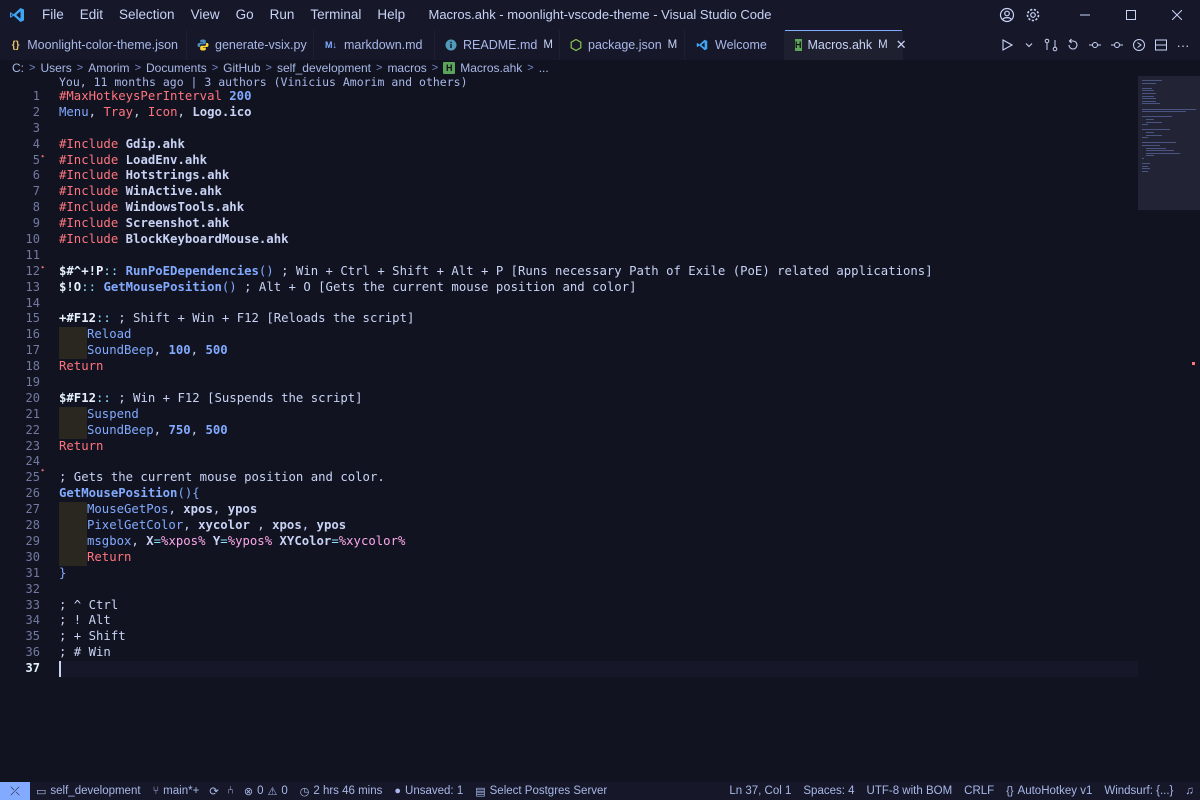 Image resolution: width=1200 pixels, height=800 pixels. I want to click on line-number: 3, so click(20, 129).